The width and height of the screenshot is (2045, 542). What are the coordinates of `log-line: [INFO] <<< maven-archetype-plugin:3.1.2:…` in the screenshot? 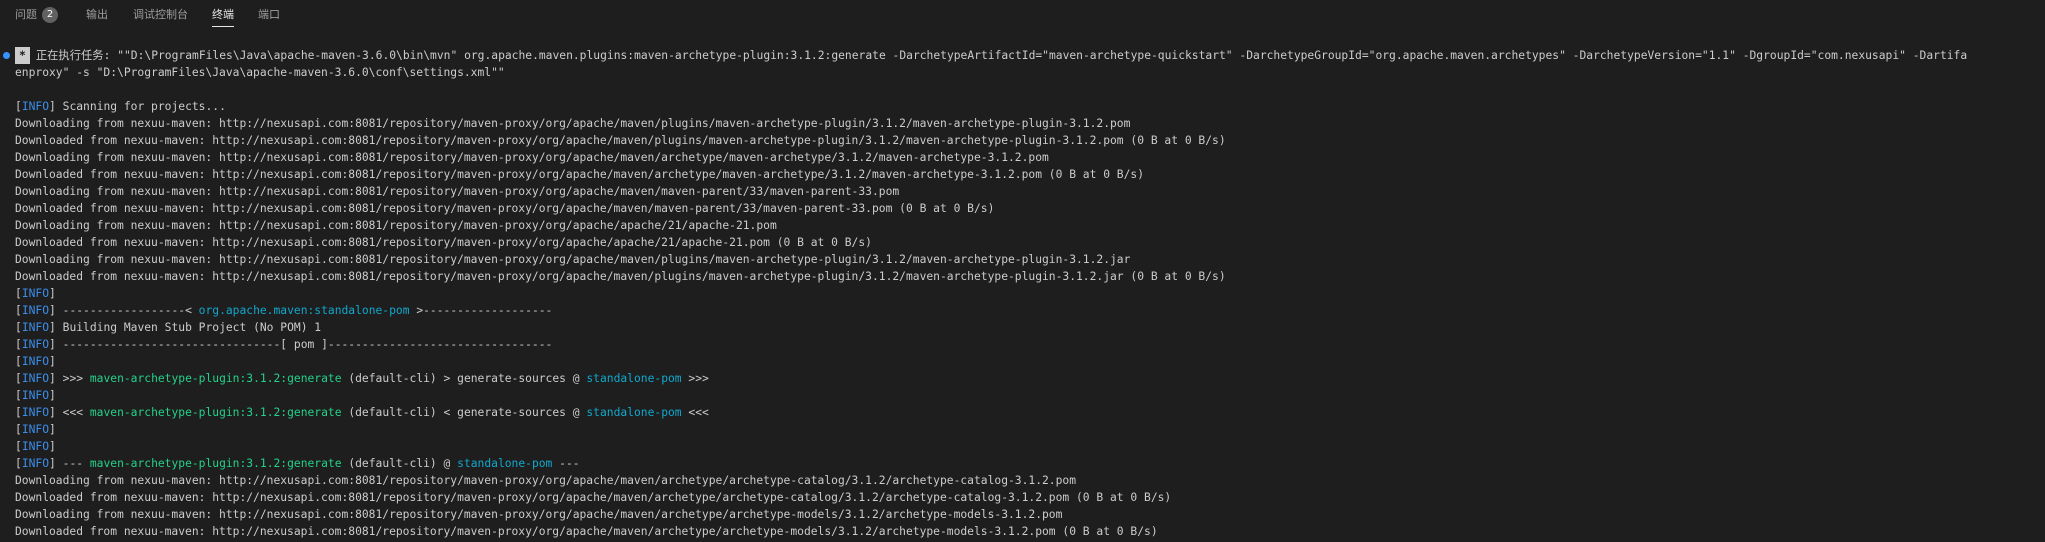 It's located at (362, 412).